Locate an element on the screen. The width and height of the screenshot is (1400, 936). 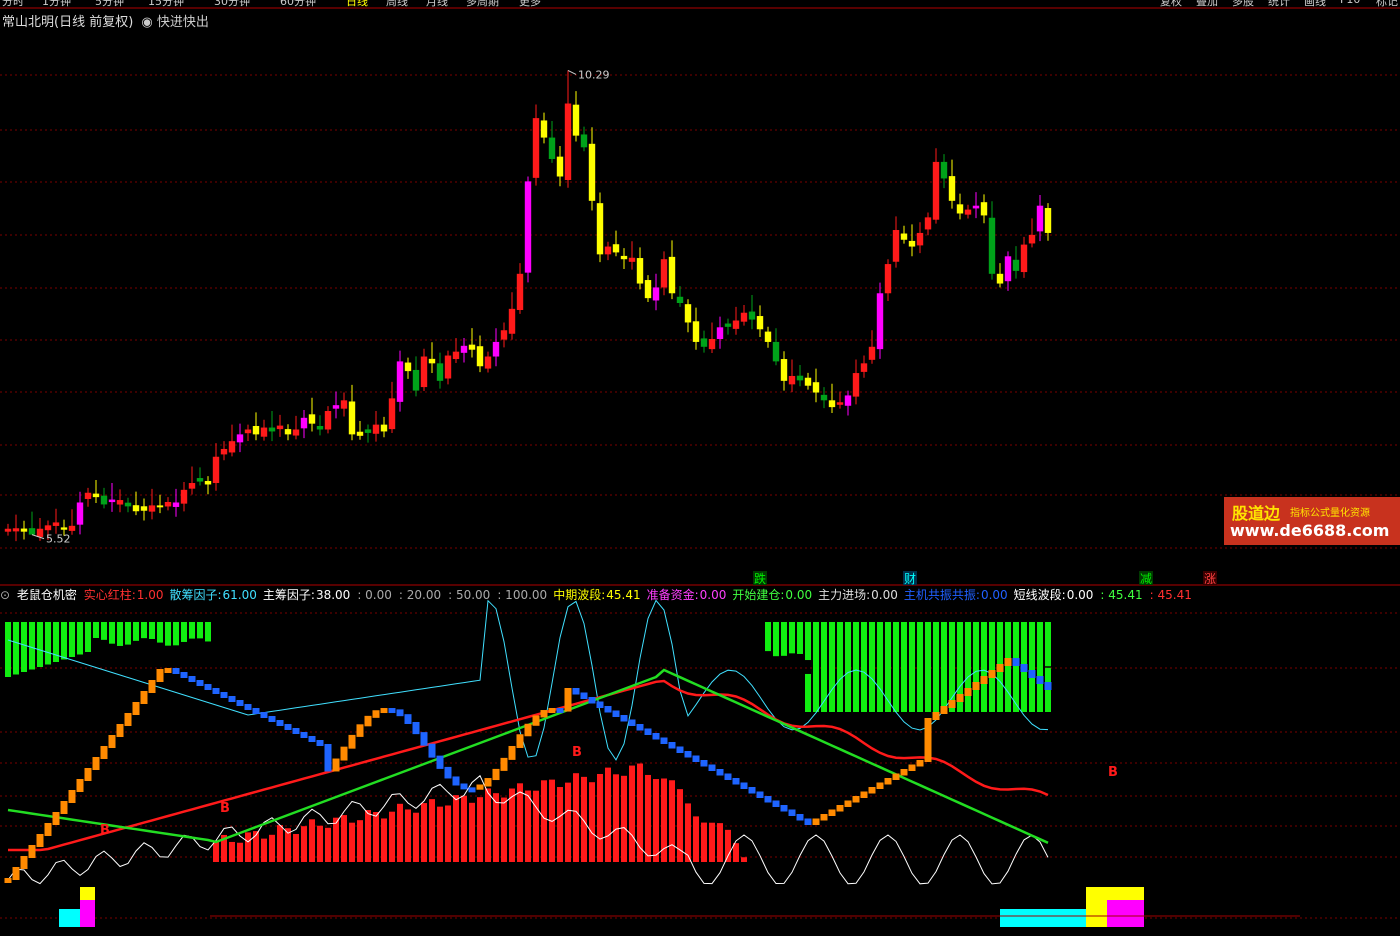
indicator-param: 主力进场:0.00 is located at coordinates (859, 595).